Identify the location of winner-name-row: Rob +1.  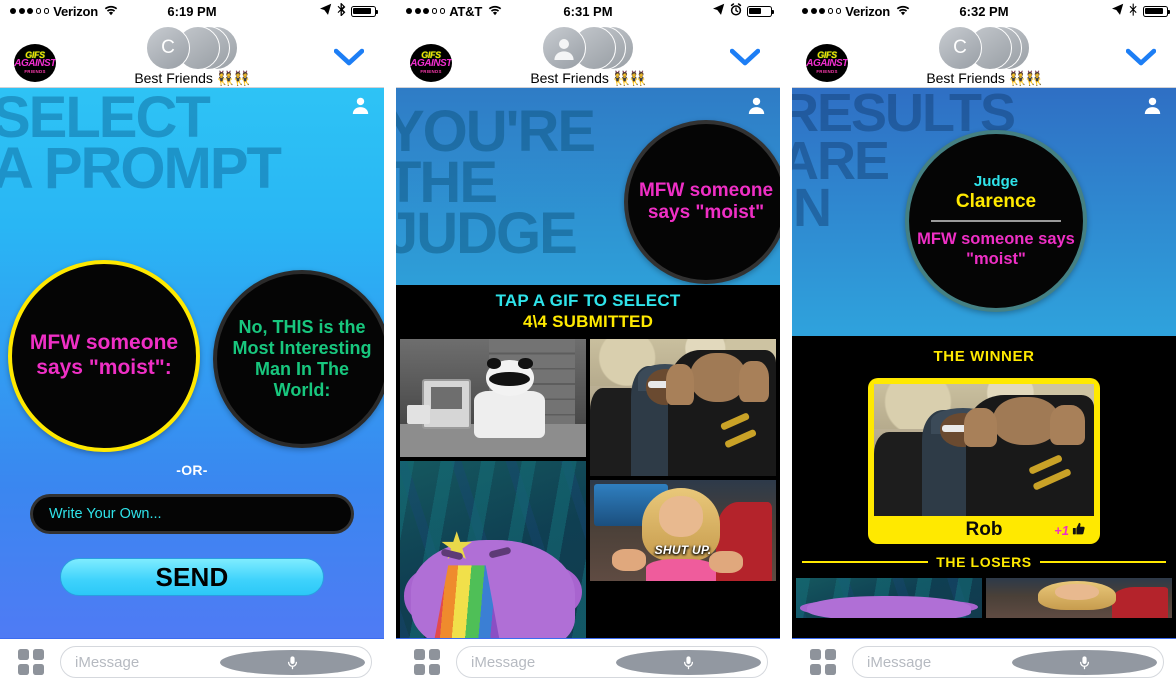
(984, 530).